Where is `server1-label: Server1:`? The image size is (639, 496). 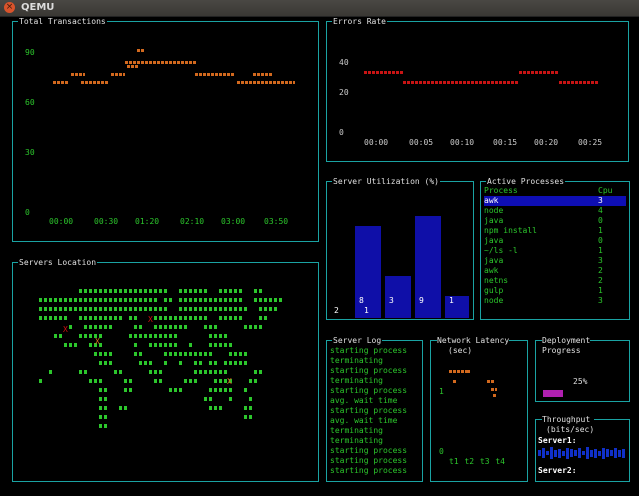
server1-label: Server1: is located at coordinates (557, 440).